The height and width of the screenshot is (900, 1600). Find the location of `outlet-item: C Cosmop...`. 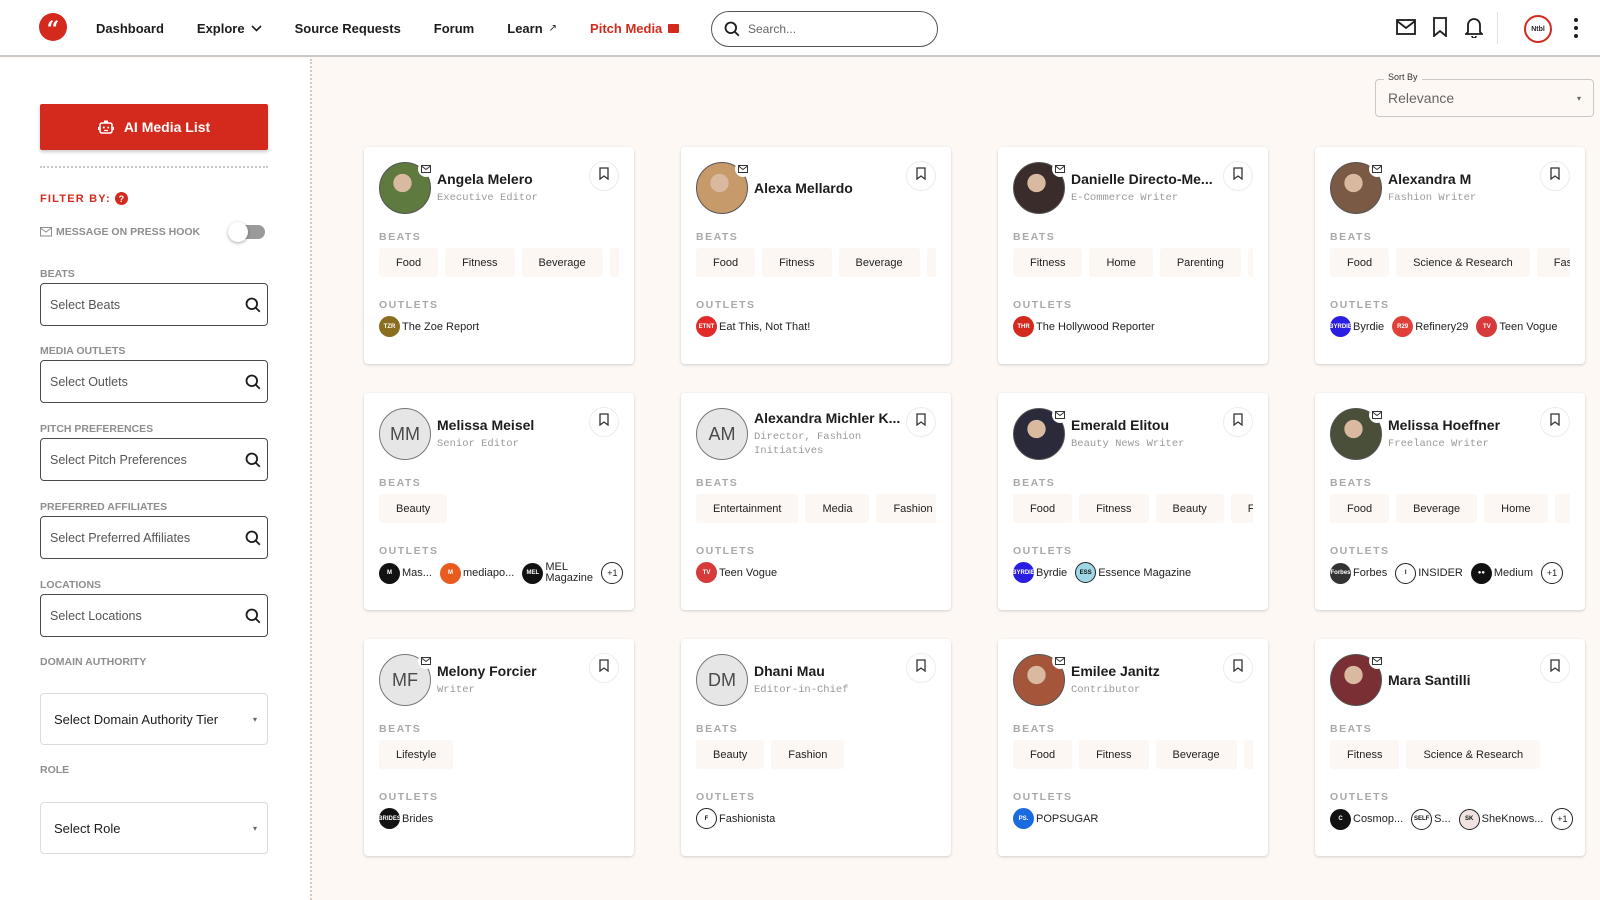

outlet-item: C Cosmop... is located at coordinates (1366, 819).